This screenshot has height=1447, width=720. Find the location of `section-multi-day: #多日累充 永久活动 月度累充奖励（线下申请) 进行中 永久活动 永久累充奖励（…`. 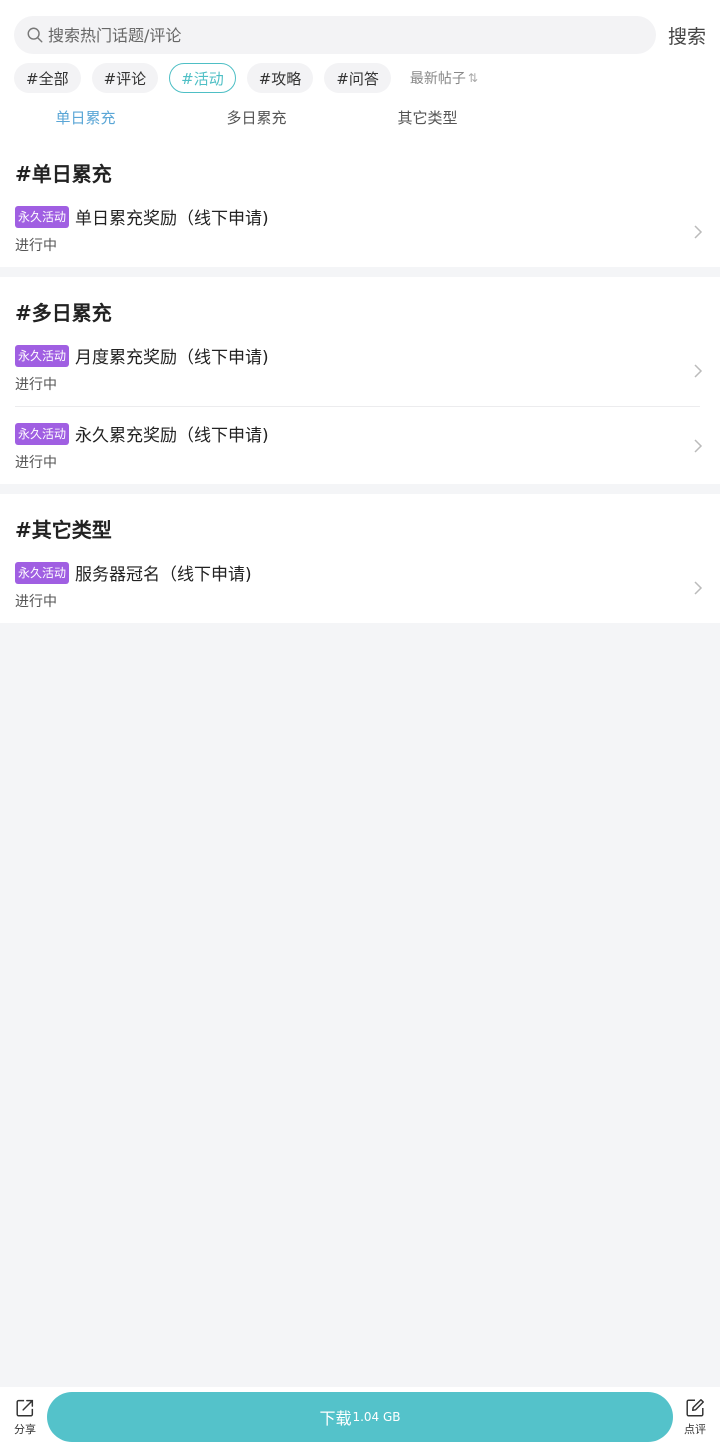

section-multi-day: #多日累充 永久活动 月度累充奖励（线下申请) 进行中 永久活动 永久累充奖励（… is located at coordinates (360, 380).